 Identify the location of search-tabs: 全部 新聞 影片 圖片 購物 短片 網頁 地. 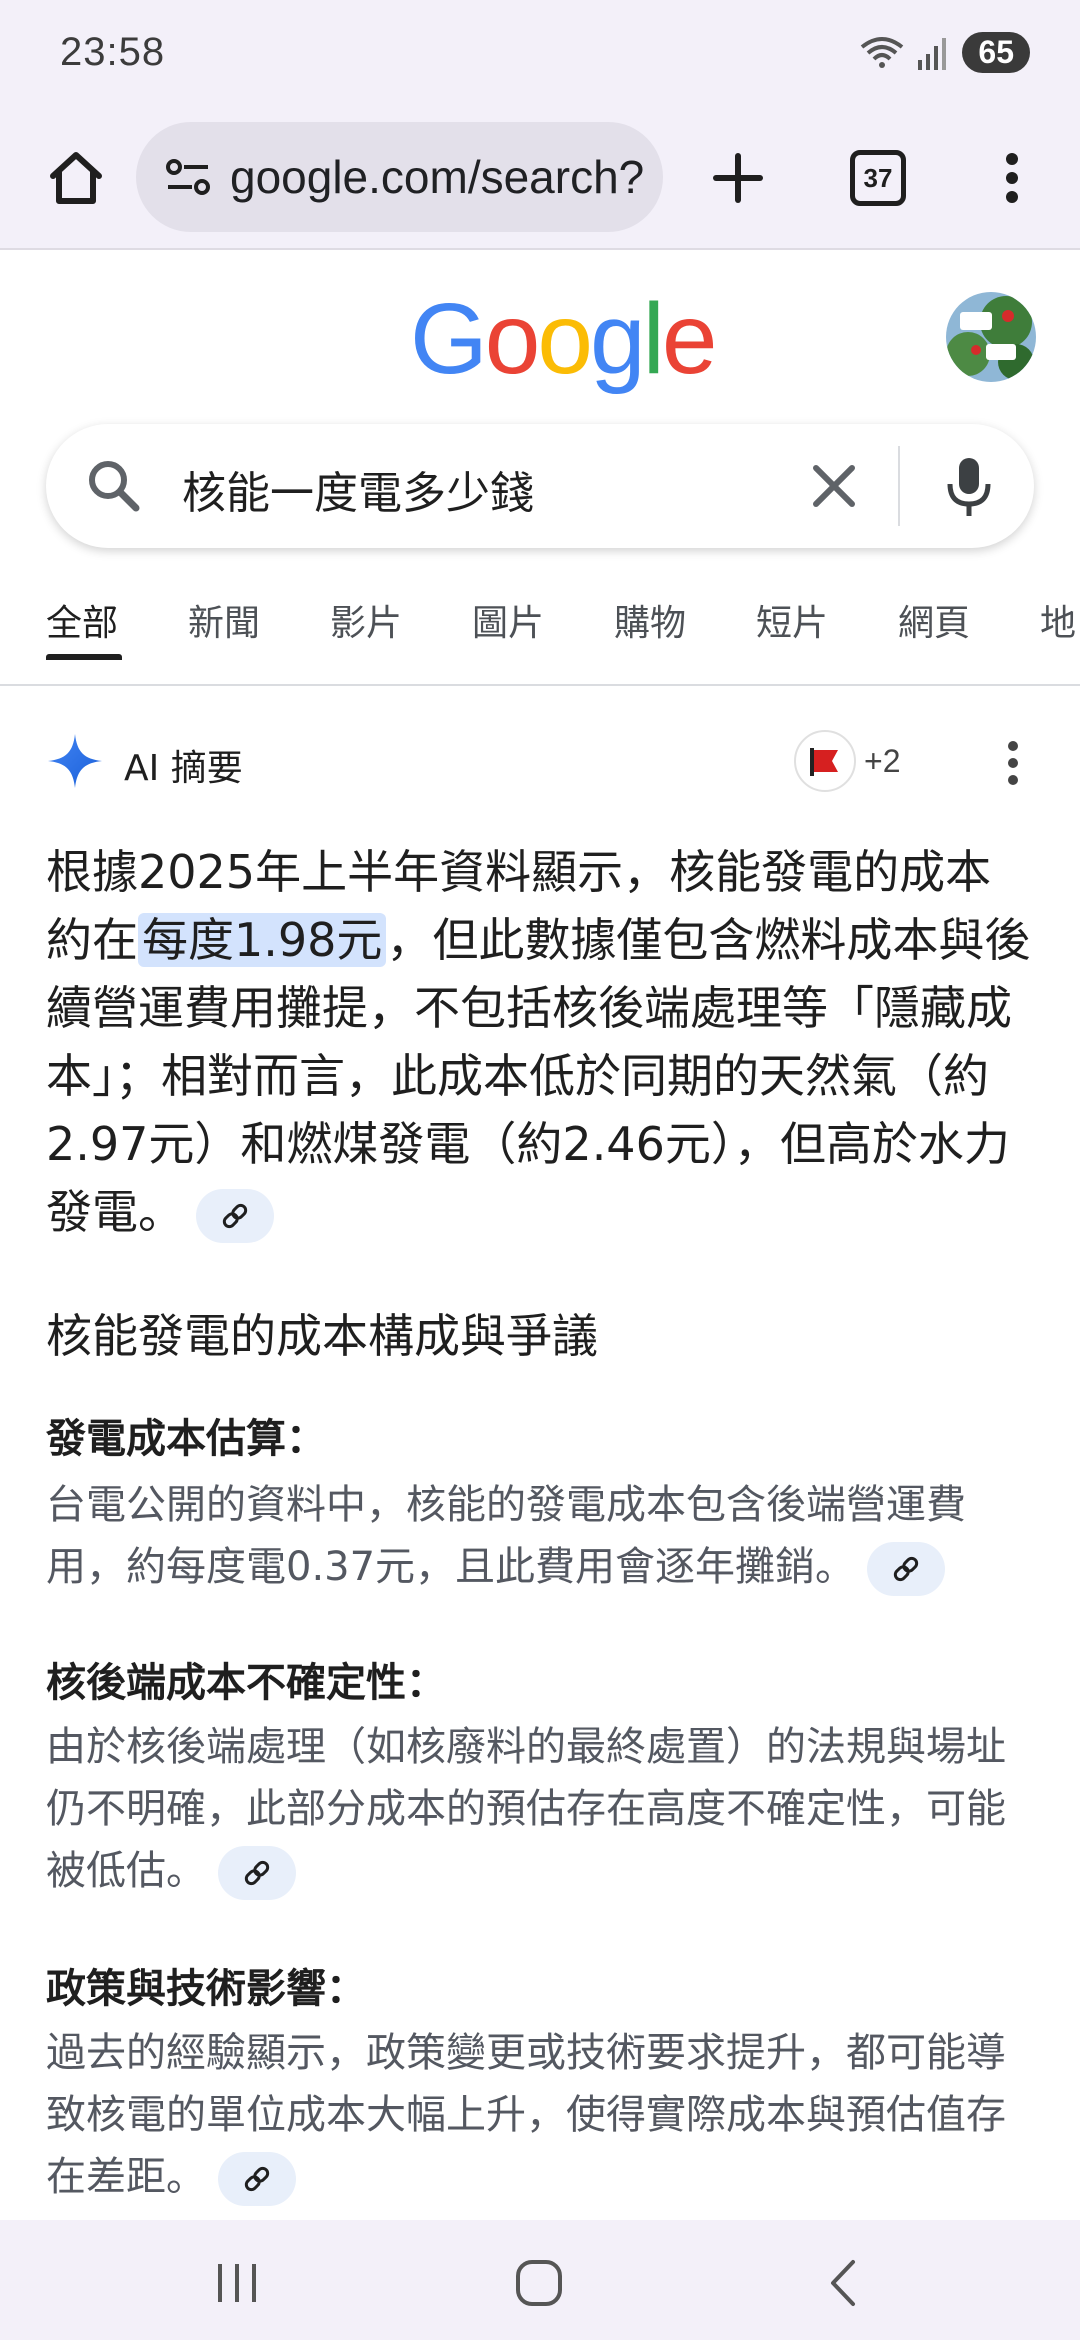
(540, 633).